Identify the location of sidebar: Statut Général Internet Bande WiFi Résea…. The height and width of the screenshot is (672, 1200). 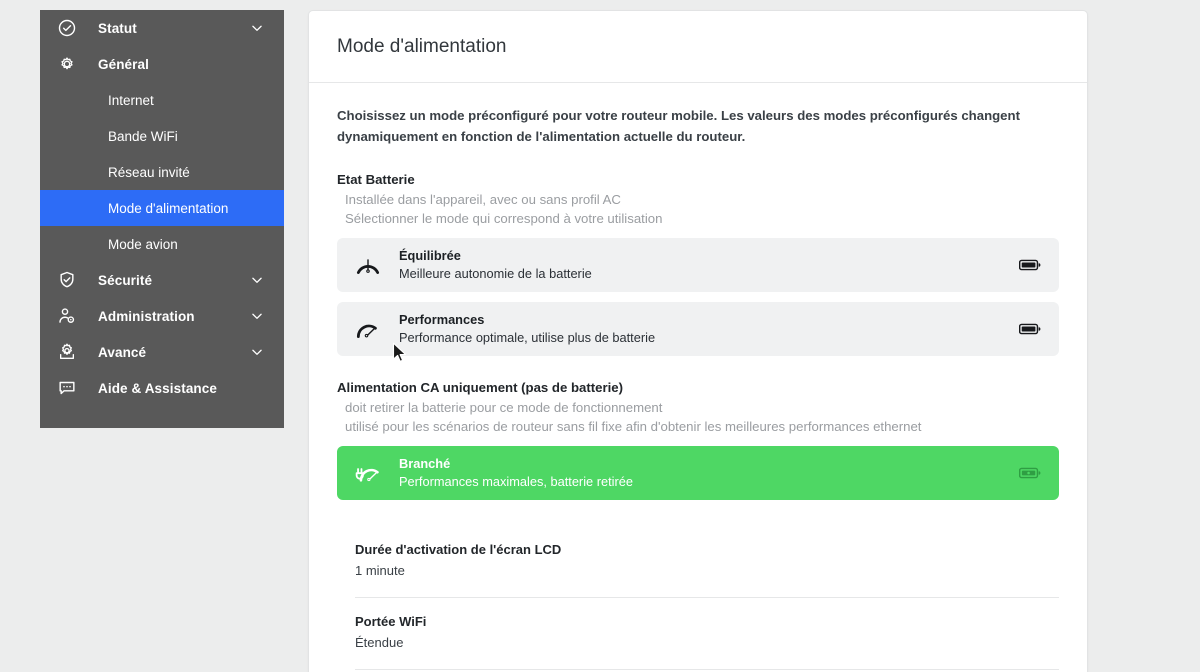
(162, 219).